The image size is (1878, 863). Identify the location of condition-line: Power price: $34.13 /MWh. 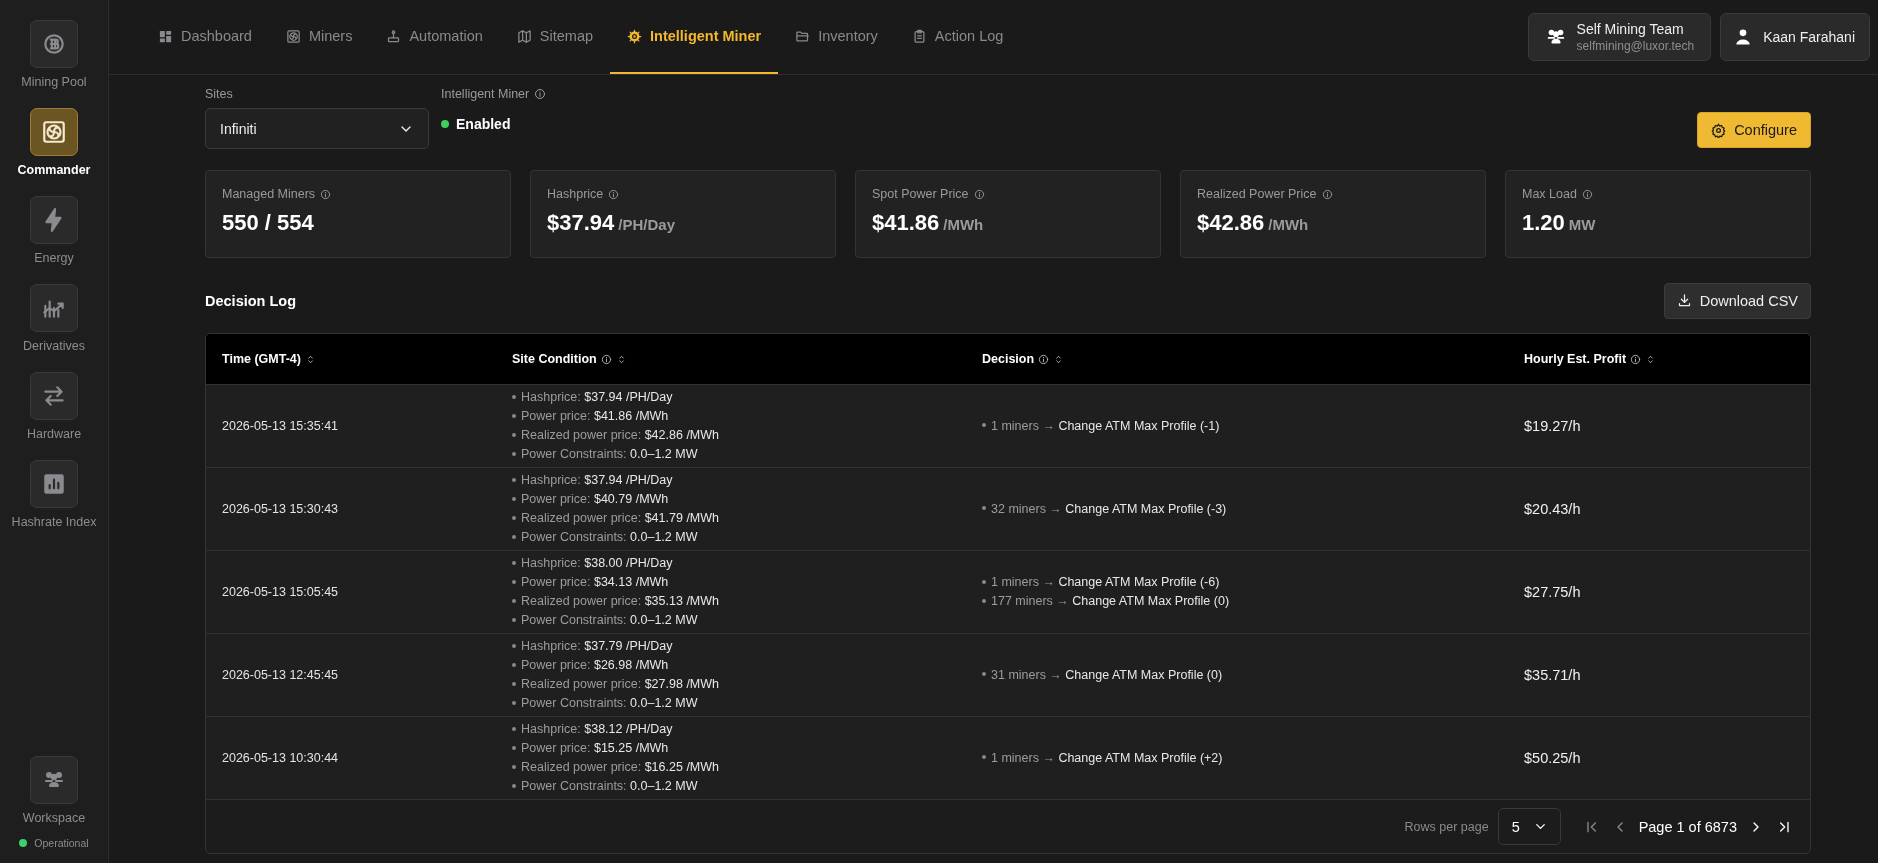
(739, 582).